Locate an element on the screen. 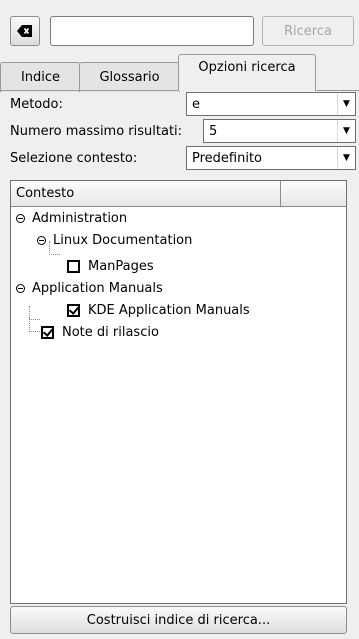 The width and height of the screenshot is (359, 639). search-input is located at coordinates (152, 31).